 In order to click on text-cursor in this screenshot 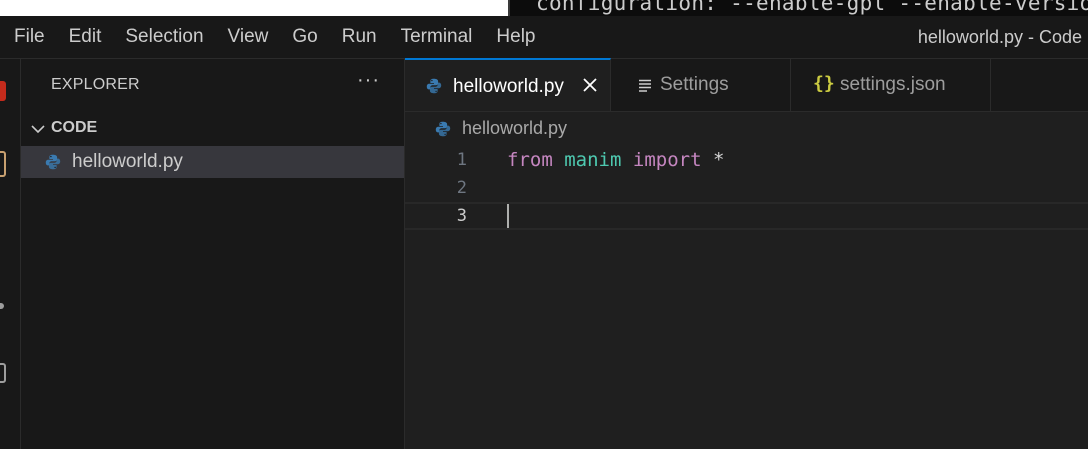, I will do `click(508, 216)`.